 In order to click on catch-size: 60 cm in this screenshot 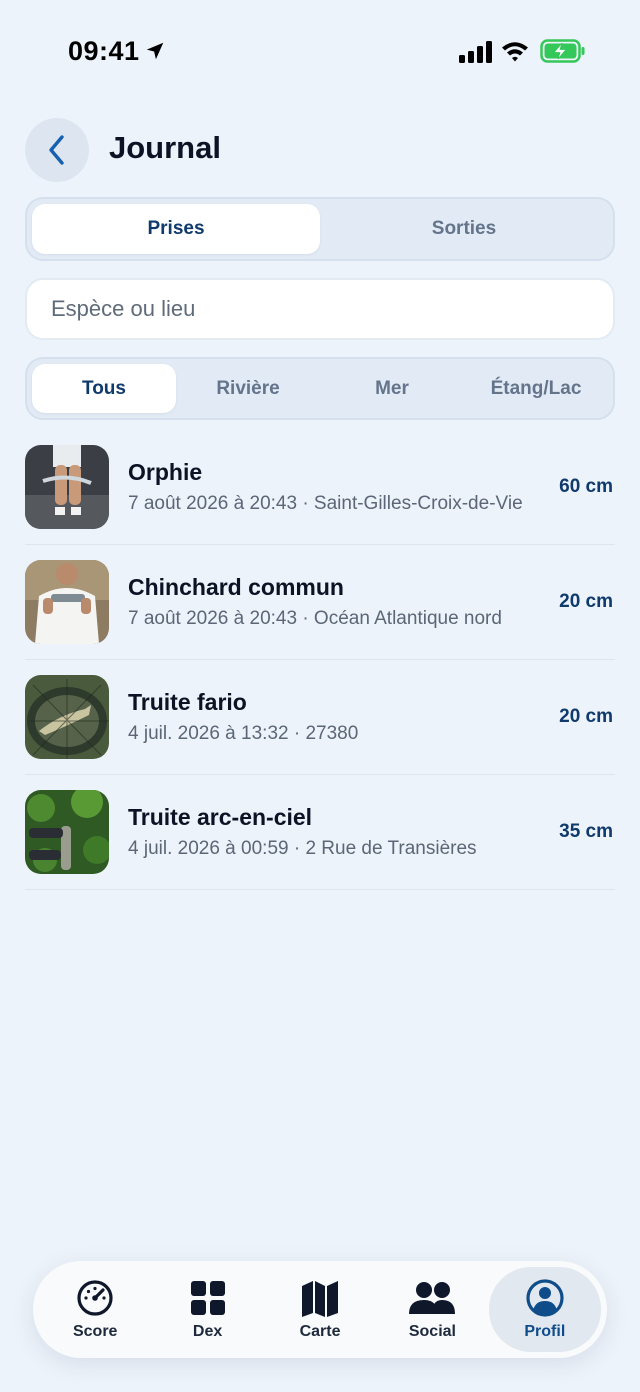, I will do `click(586, 486)`.